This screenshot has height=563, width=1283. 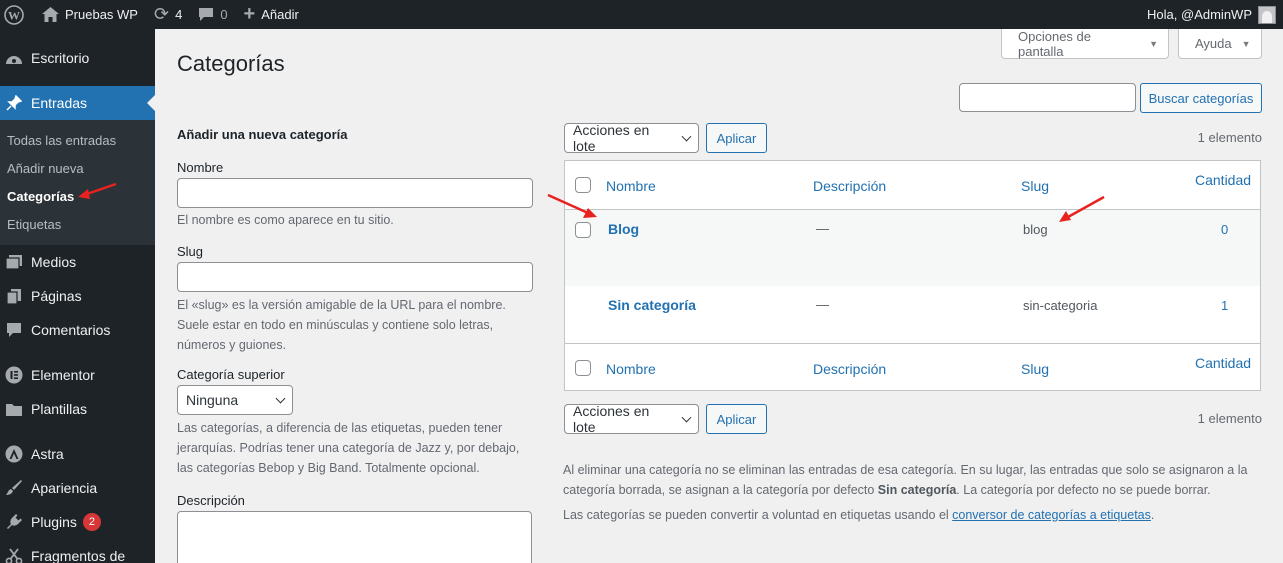 I want to click on pages-icon, so click(x=14, y=296).